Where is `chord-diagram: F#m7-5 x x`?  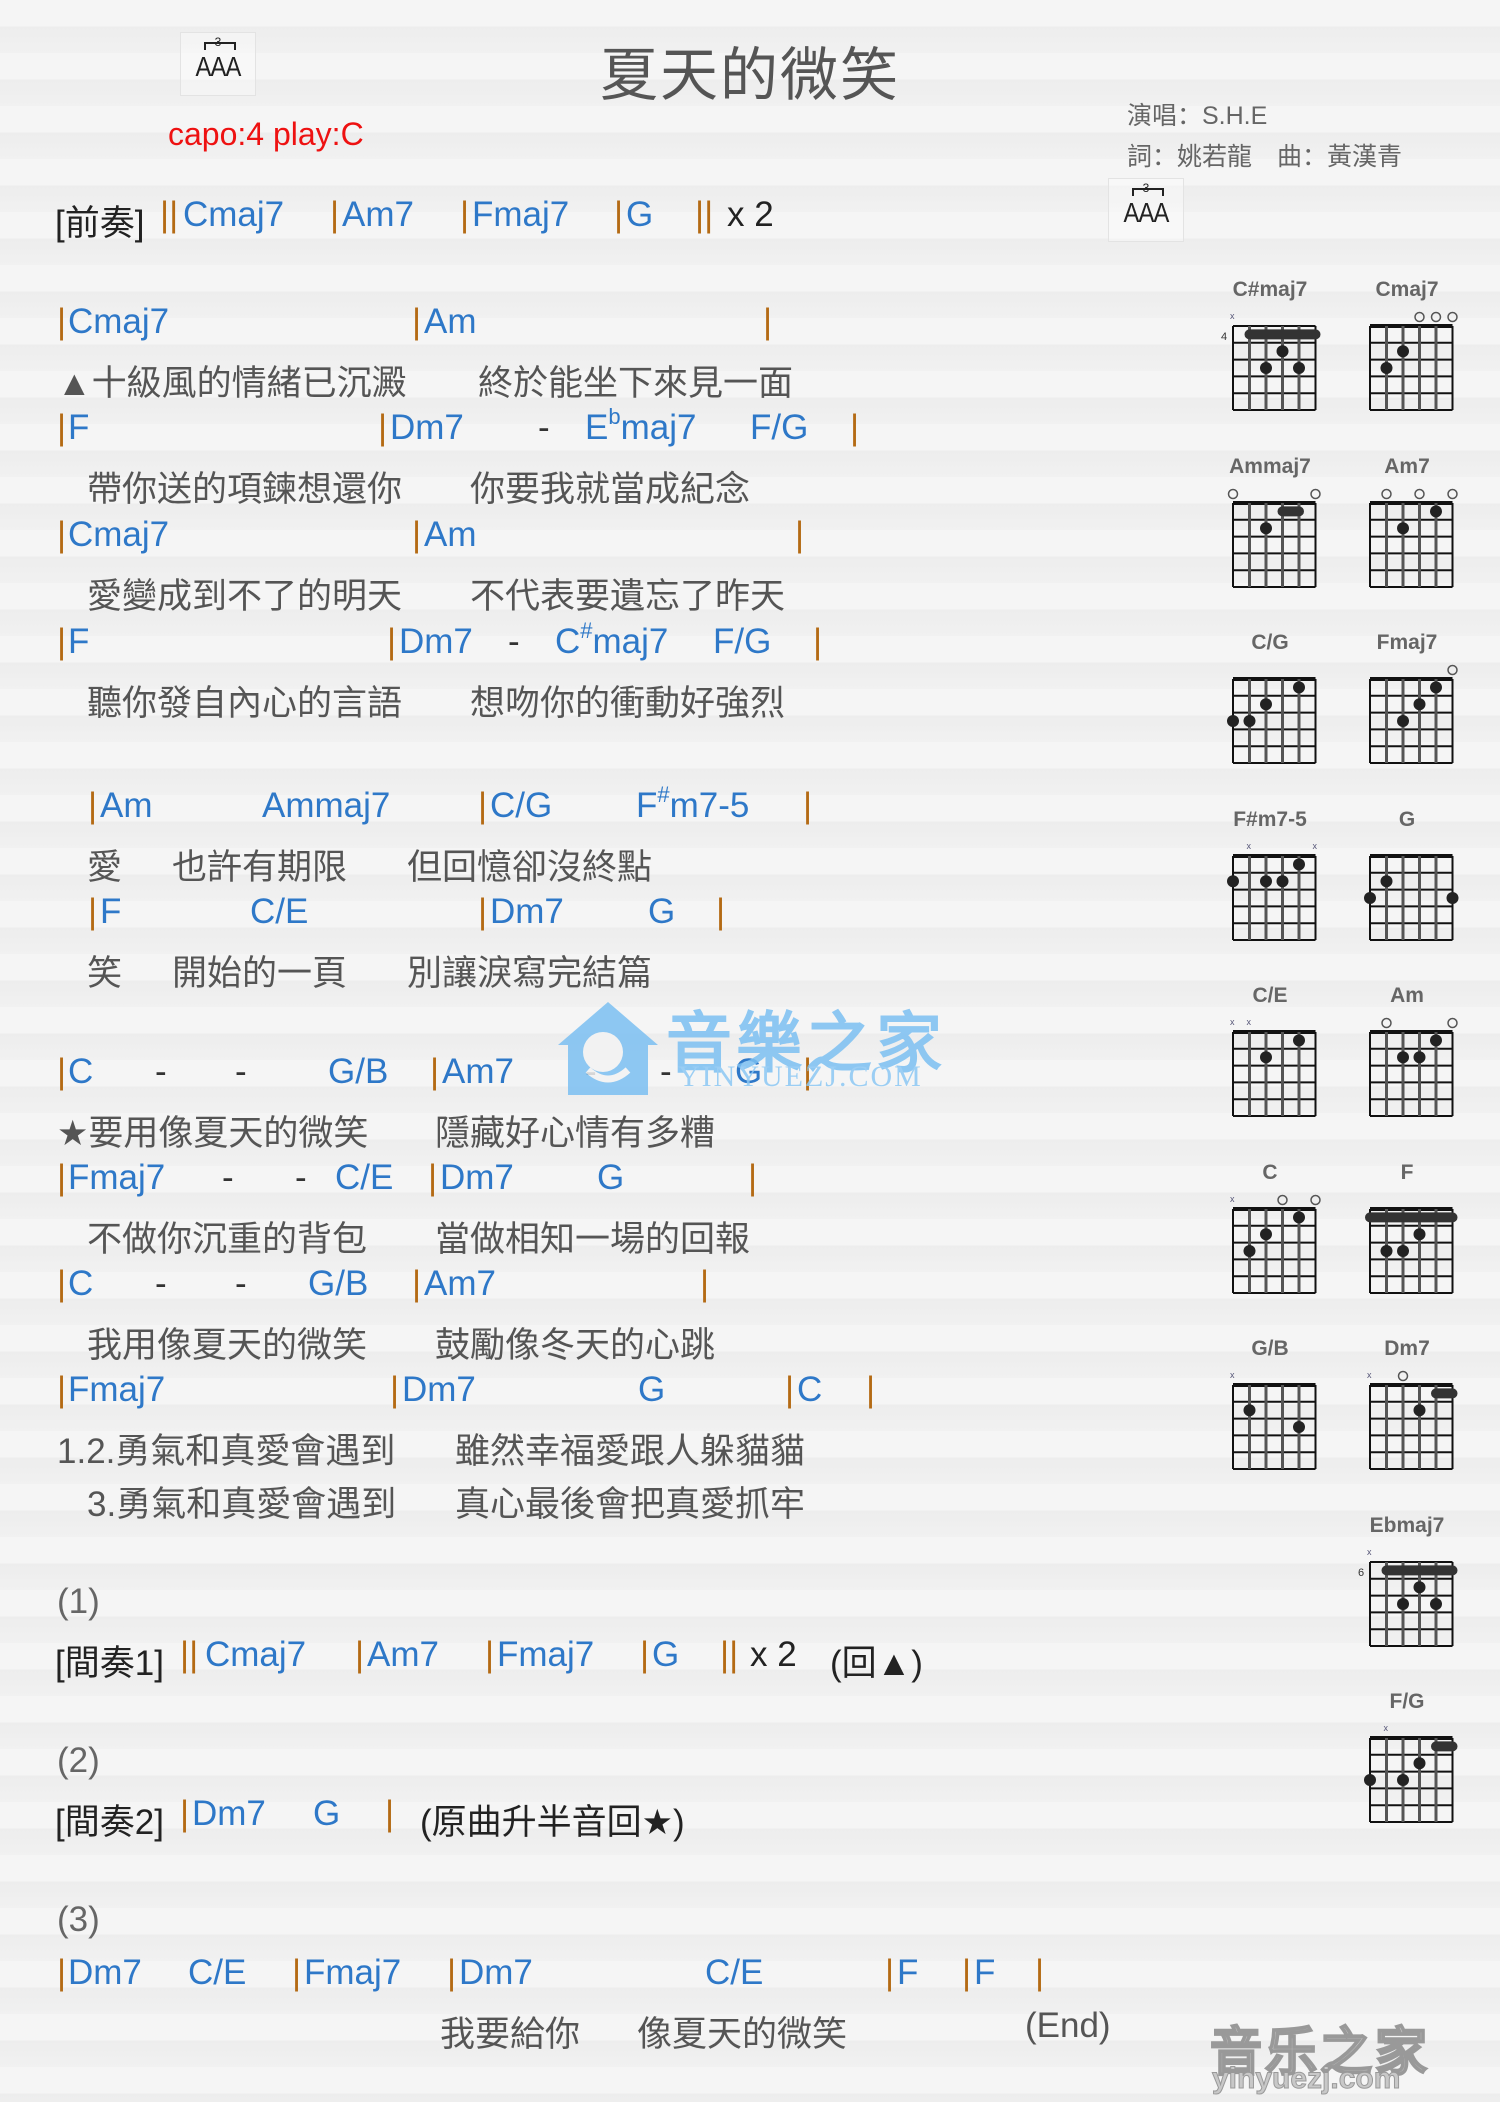 chord-diagram: F#m7-5 x x is located at coordinates (1270, 883).